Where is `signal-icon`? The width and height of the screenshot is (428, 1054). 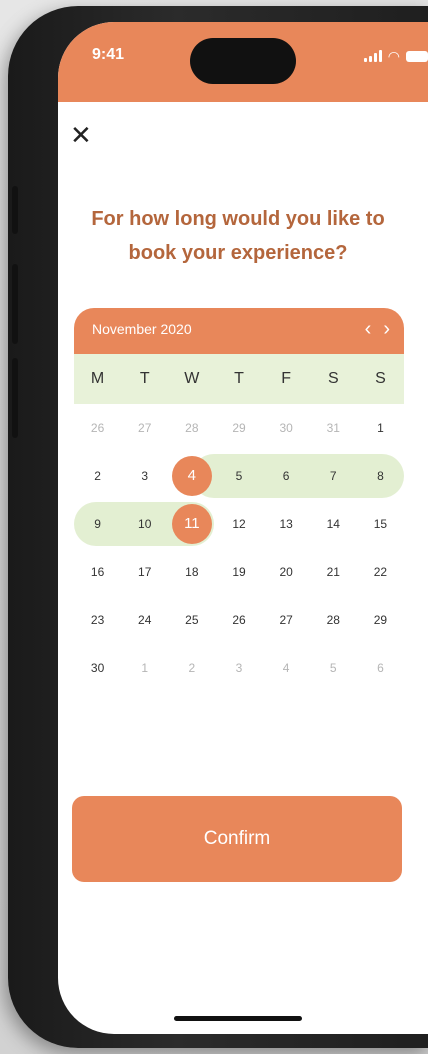 signal-icon is located at coordinates (372, 56).